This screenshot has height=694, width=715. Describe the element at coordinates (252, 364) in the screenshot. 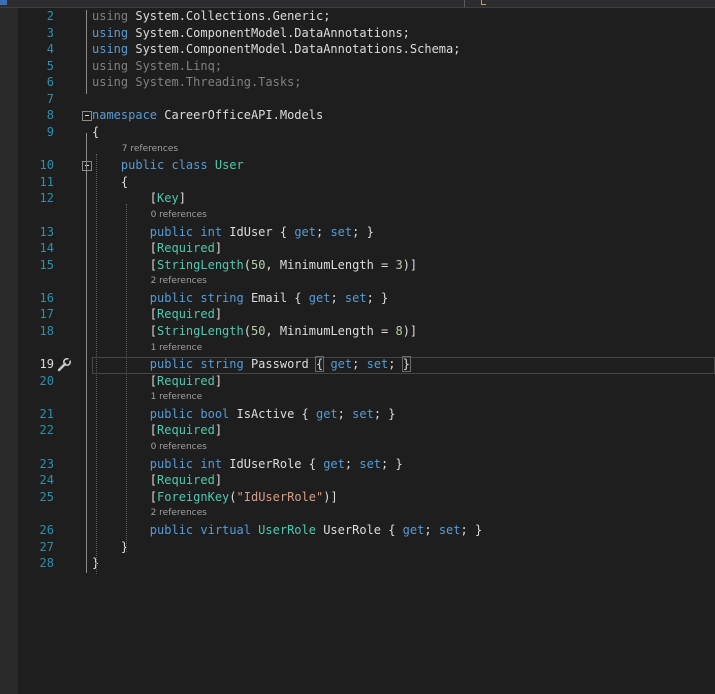

I see `code-text: public string Password { get; set; }` at that location.